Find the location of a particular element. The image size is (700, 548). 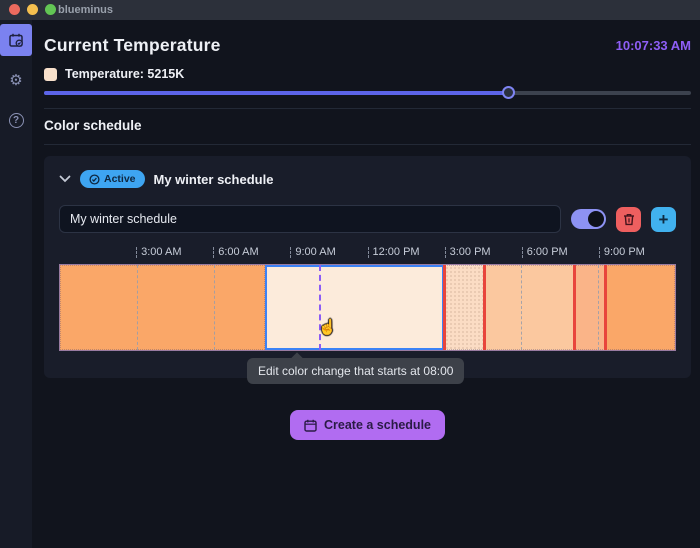

sidebar: ⚙ ? is located at coordinates (16, 284).